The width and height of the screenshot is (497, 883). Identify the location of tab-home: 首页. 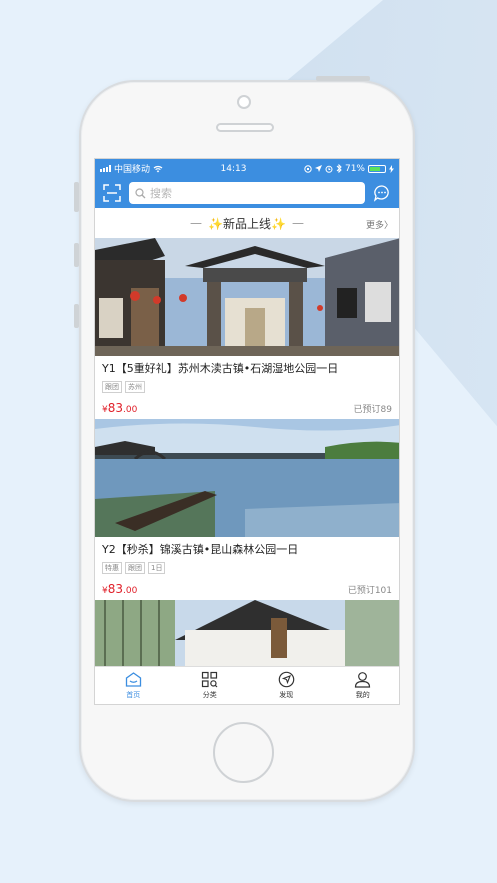
(133, 685).